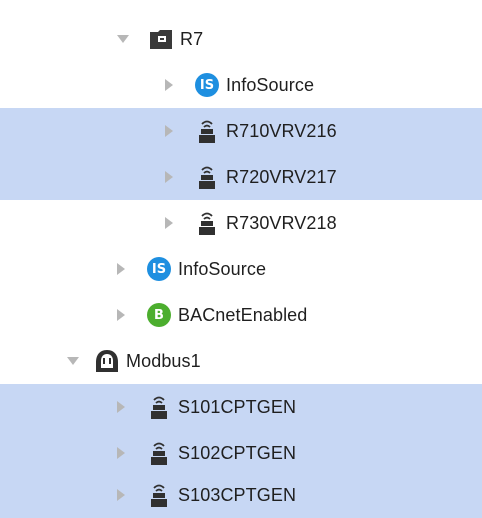  What do you see at coordinates (241, 39) in the screenshot?
I see `tree-node-r7: R7` at bounding box center [241, 39].